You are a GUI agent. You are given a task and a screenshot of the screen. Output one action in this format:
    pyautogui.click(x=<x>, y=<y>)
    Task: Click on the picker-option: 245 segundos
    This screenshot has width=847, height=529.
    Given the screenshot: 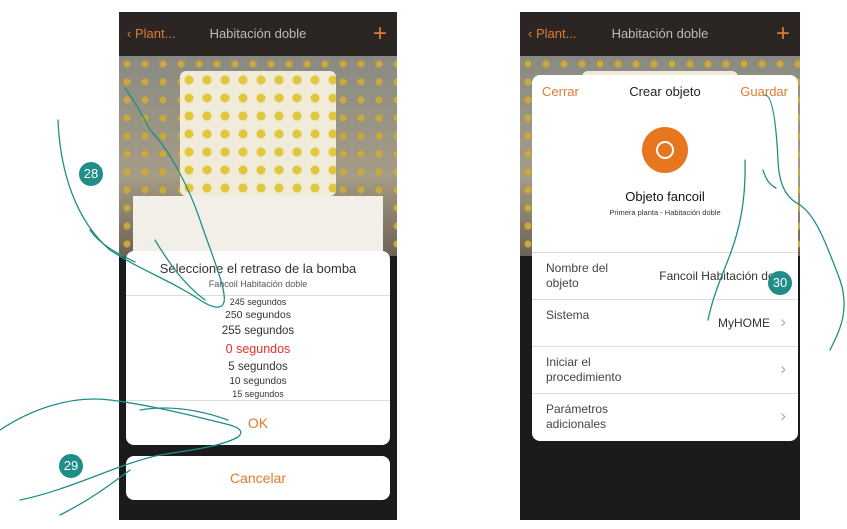 What is the action you would take?
    pyautogui.click(x=258, y=302)
    